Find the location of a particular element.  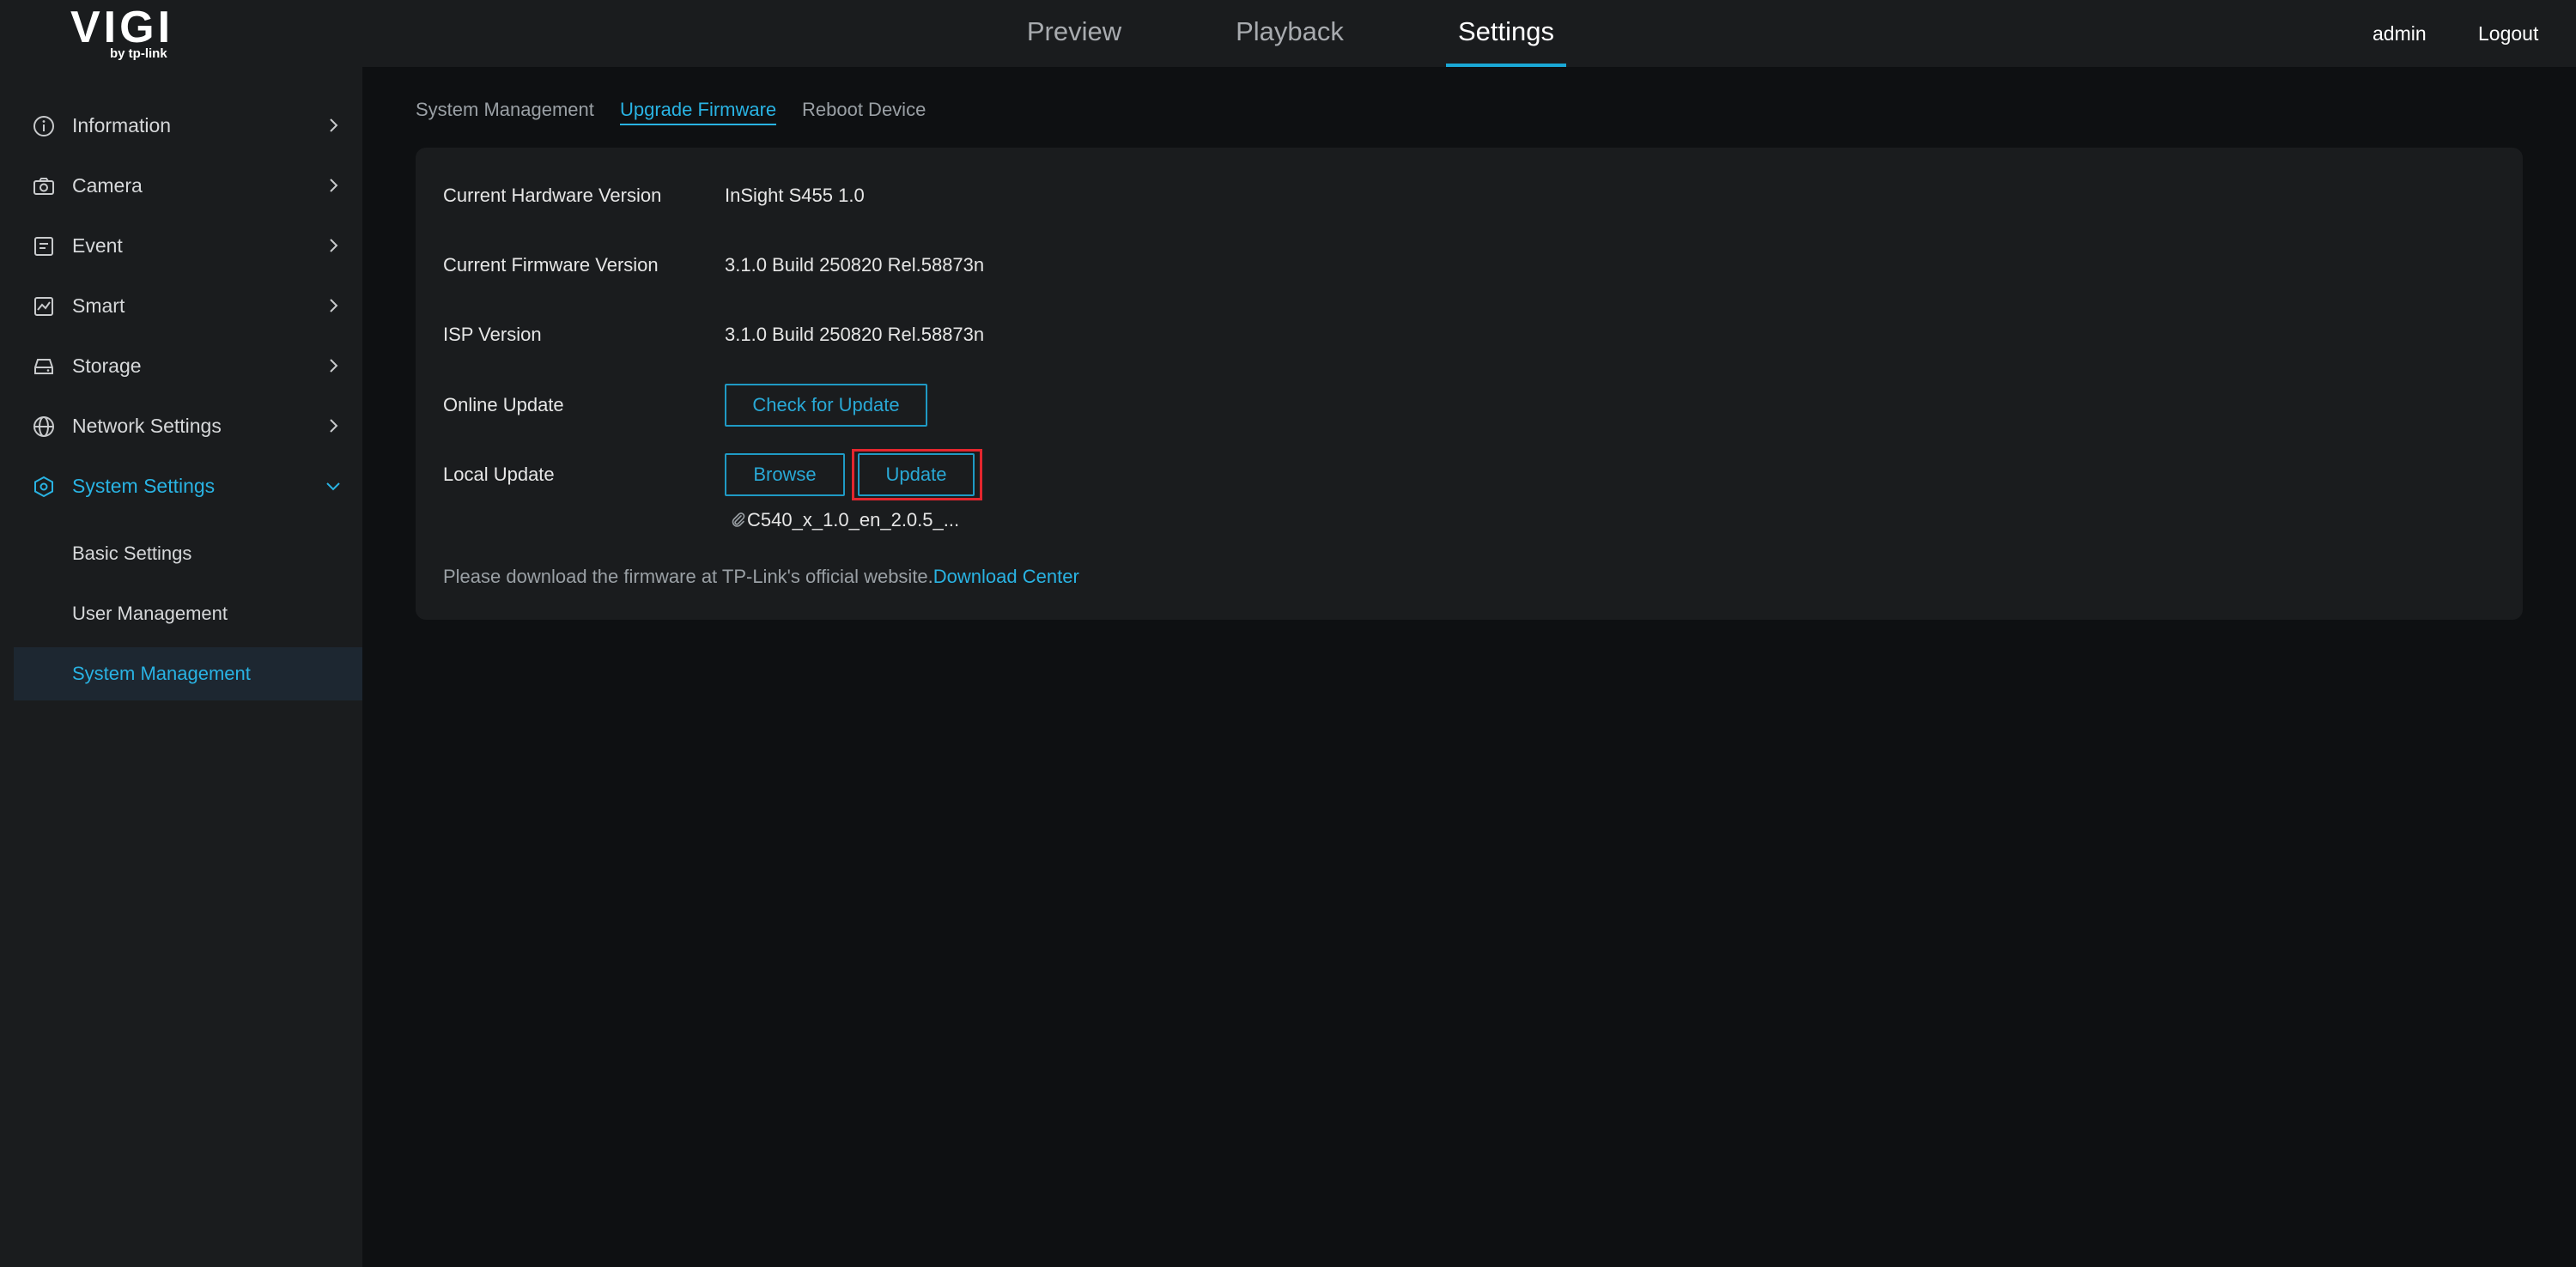

sidebar-item-label: Network Settings is located at coordinates (147, 426).